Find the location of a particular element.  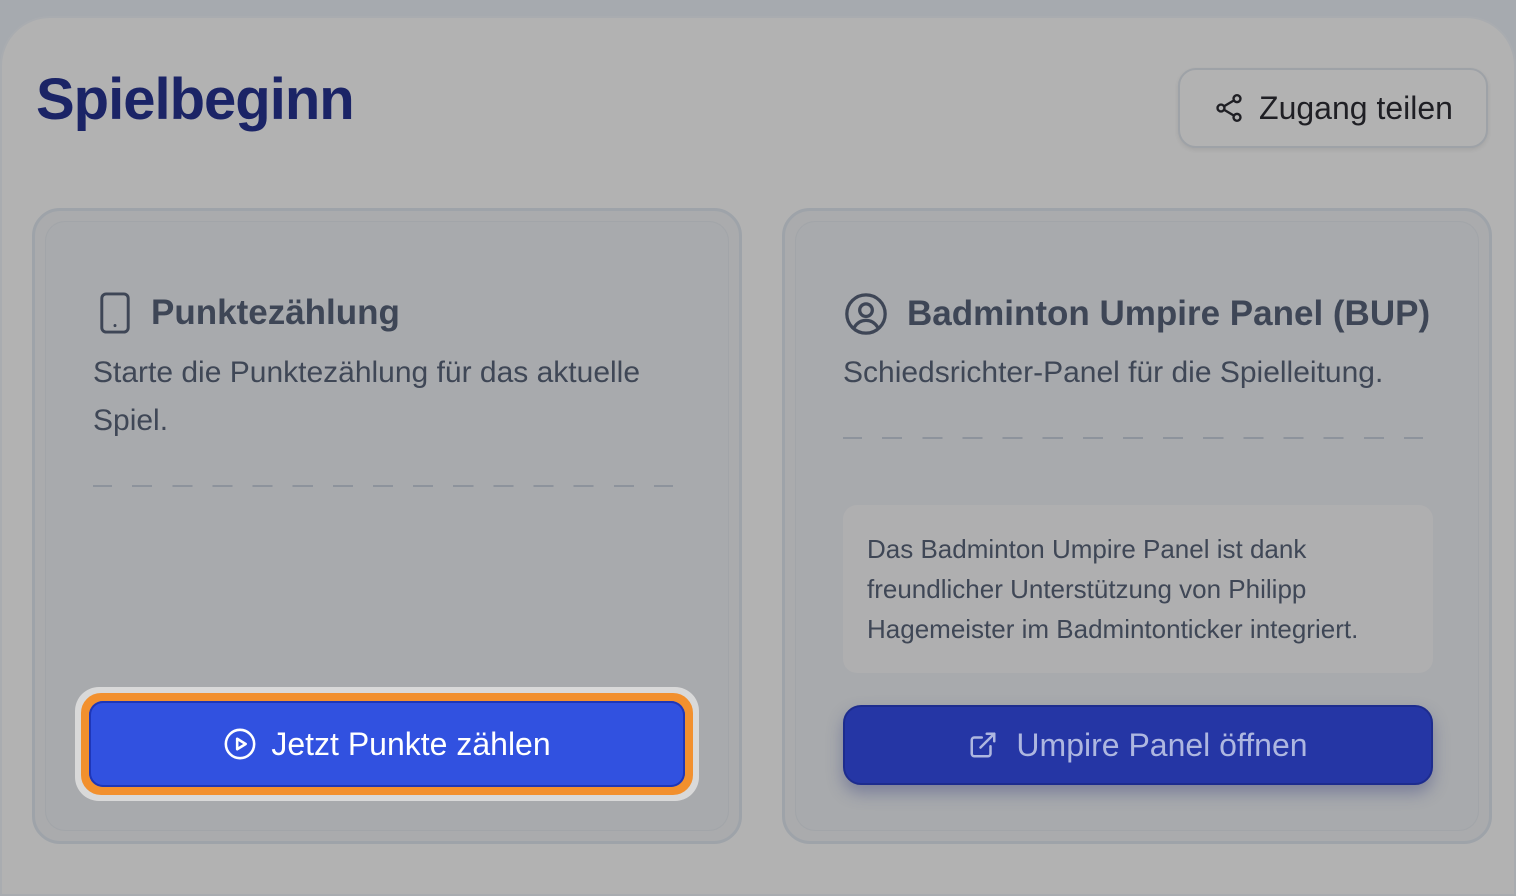

open-umpire-panel-label: Umpire Panel öffnen is located at coordinates (1162, 744).